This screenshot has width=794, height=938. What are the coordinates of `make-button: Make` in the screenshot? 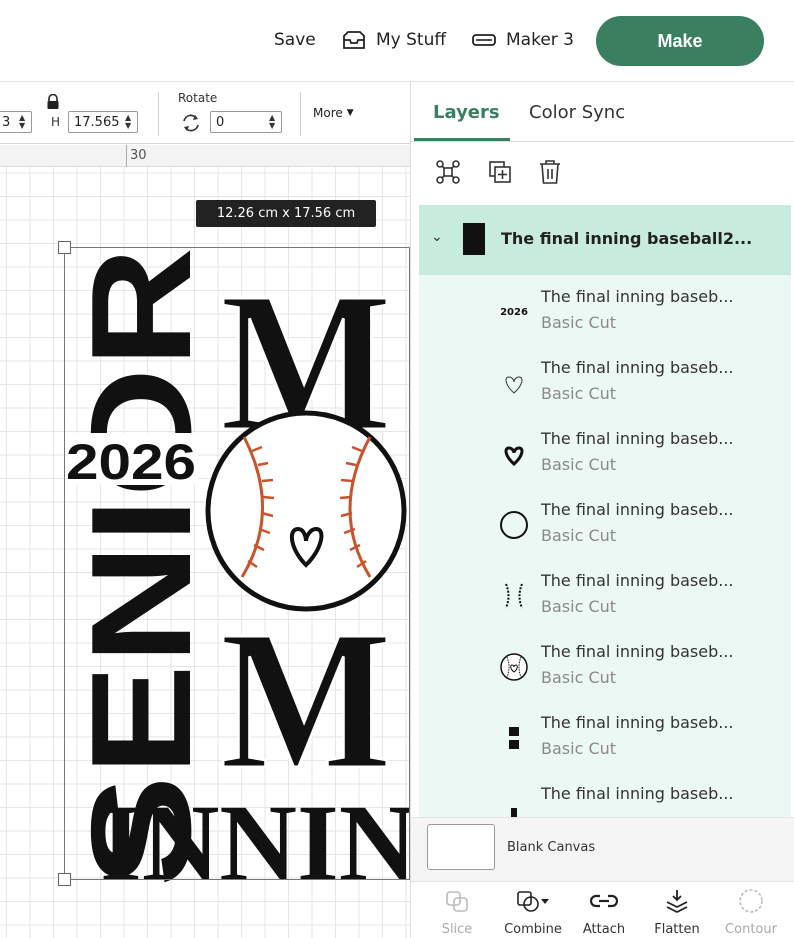 It's located at (680, 41).